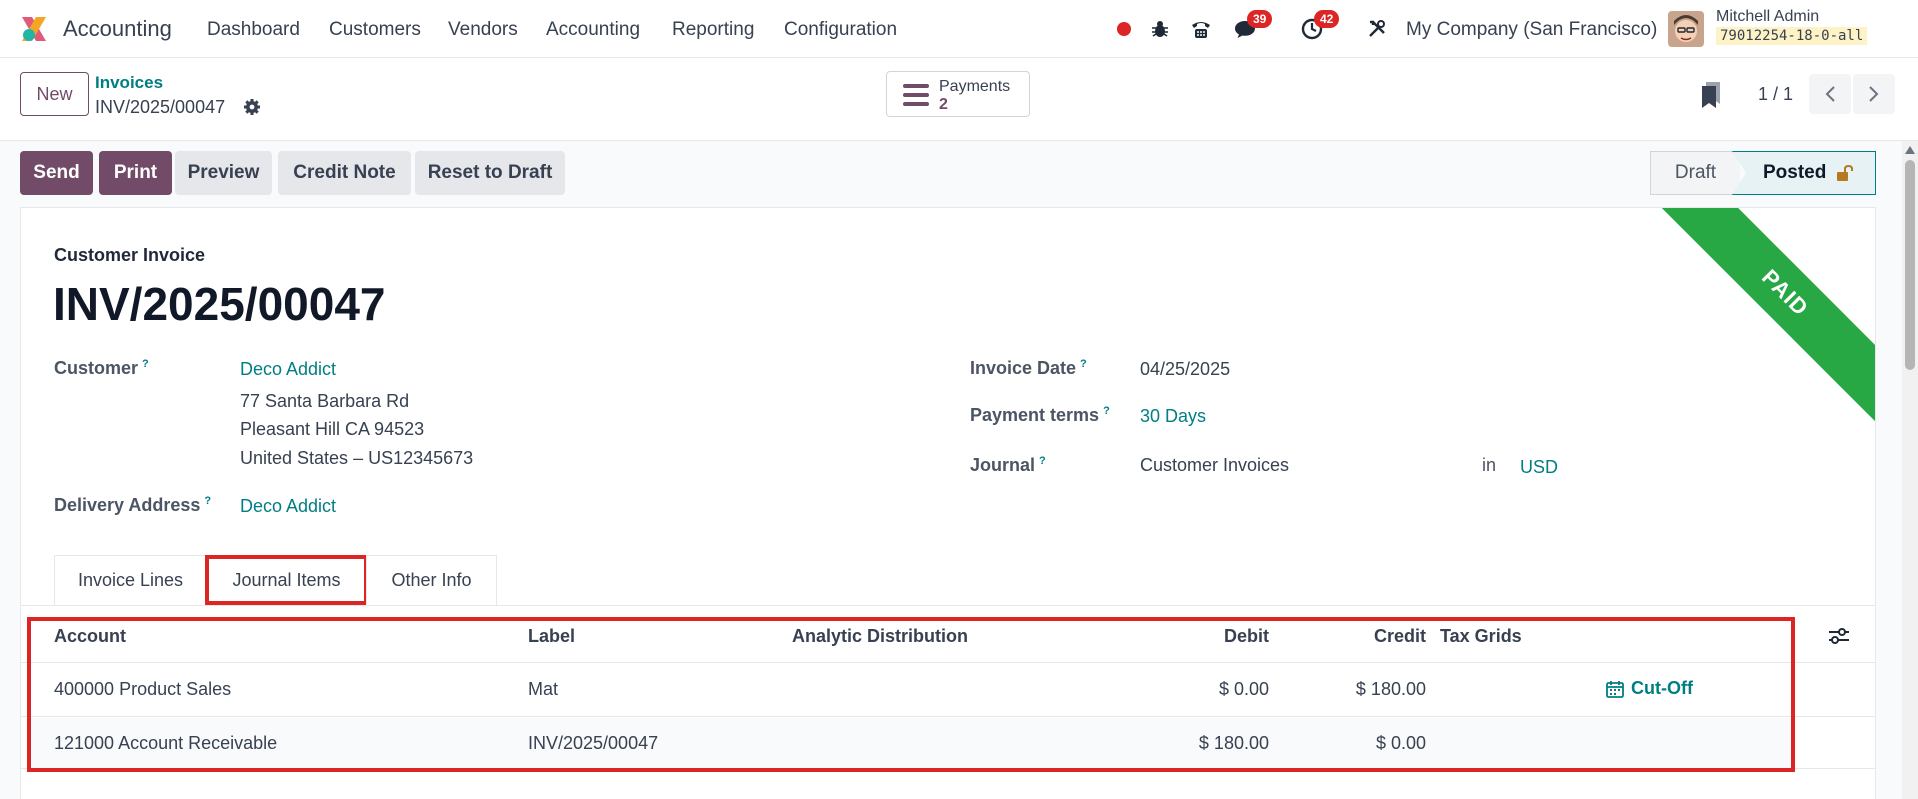  Describe the element at coordinates (223, 173) in the screenshot. I see `preview-button: Preview` at that location.